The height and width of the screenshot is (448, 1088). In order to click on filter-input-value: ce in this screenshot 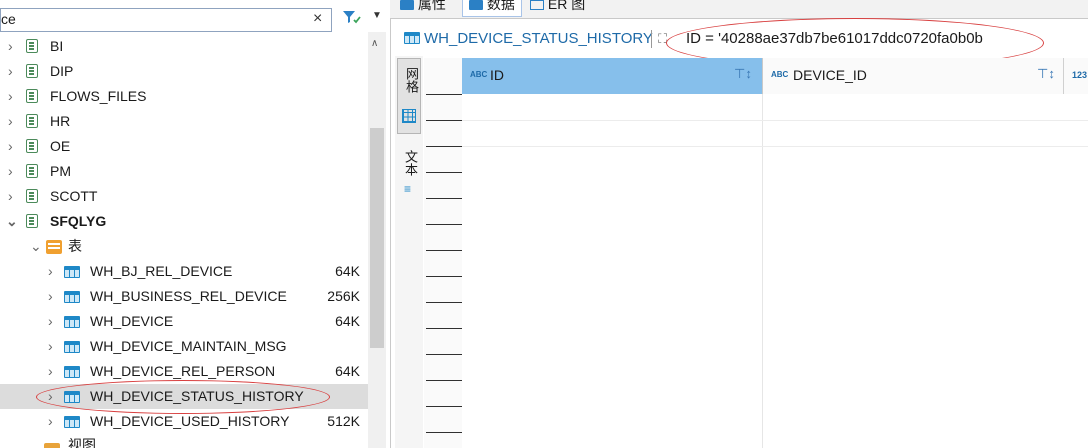, I will do `click(8, 19)`.